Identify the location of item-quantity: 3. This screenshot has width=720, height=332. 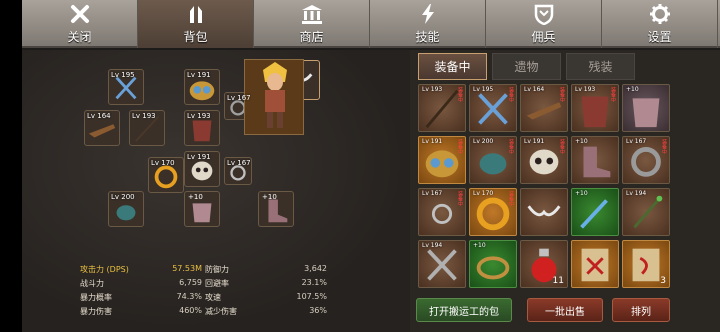
(663, 281).